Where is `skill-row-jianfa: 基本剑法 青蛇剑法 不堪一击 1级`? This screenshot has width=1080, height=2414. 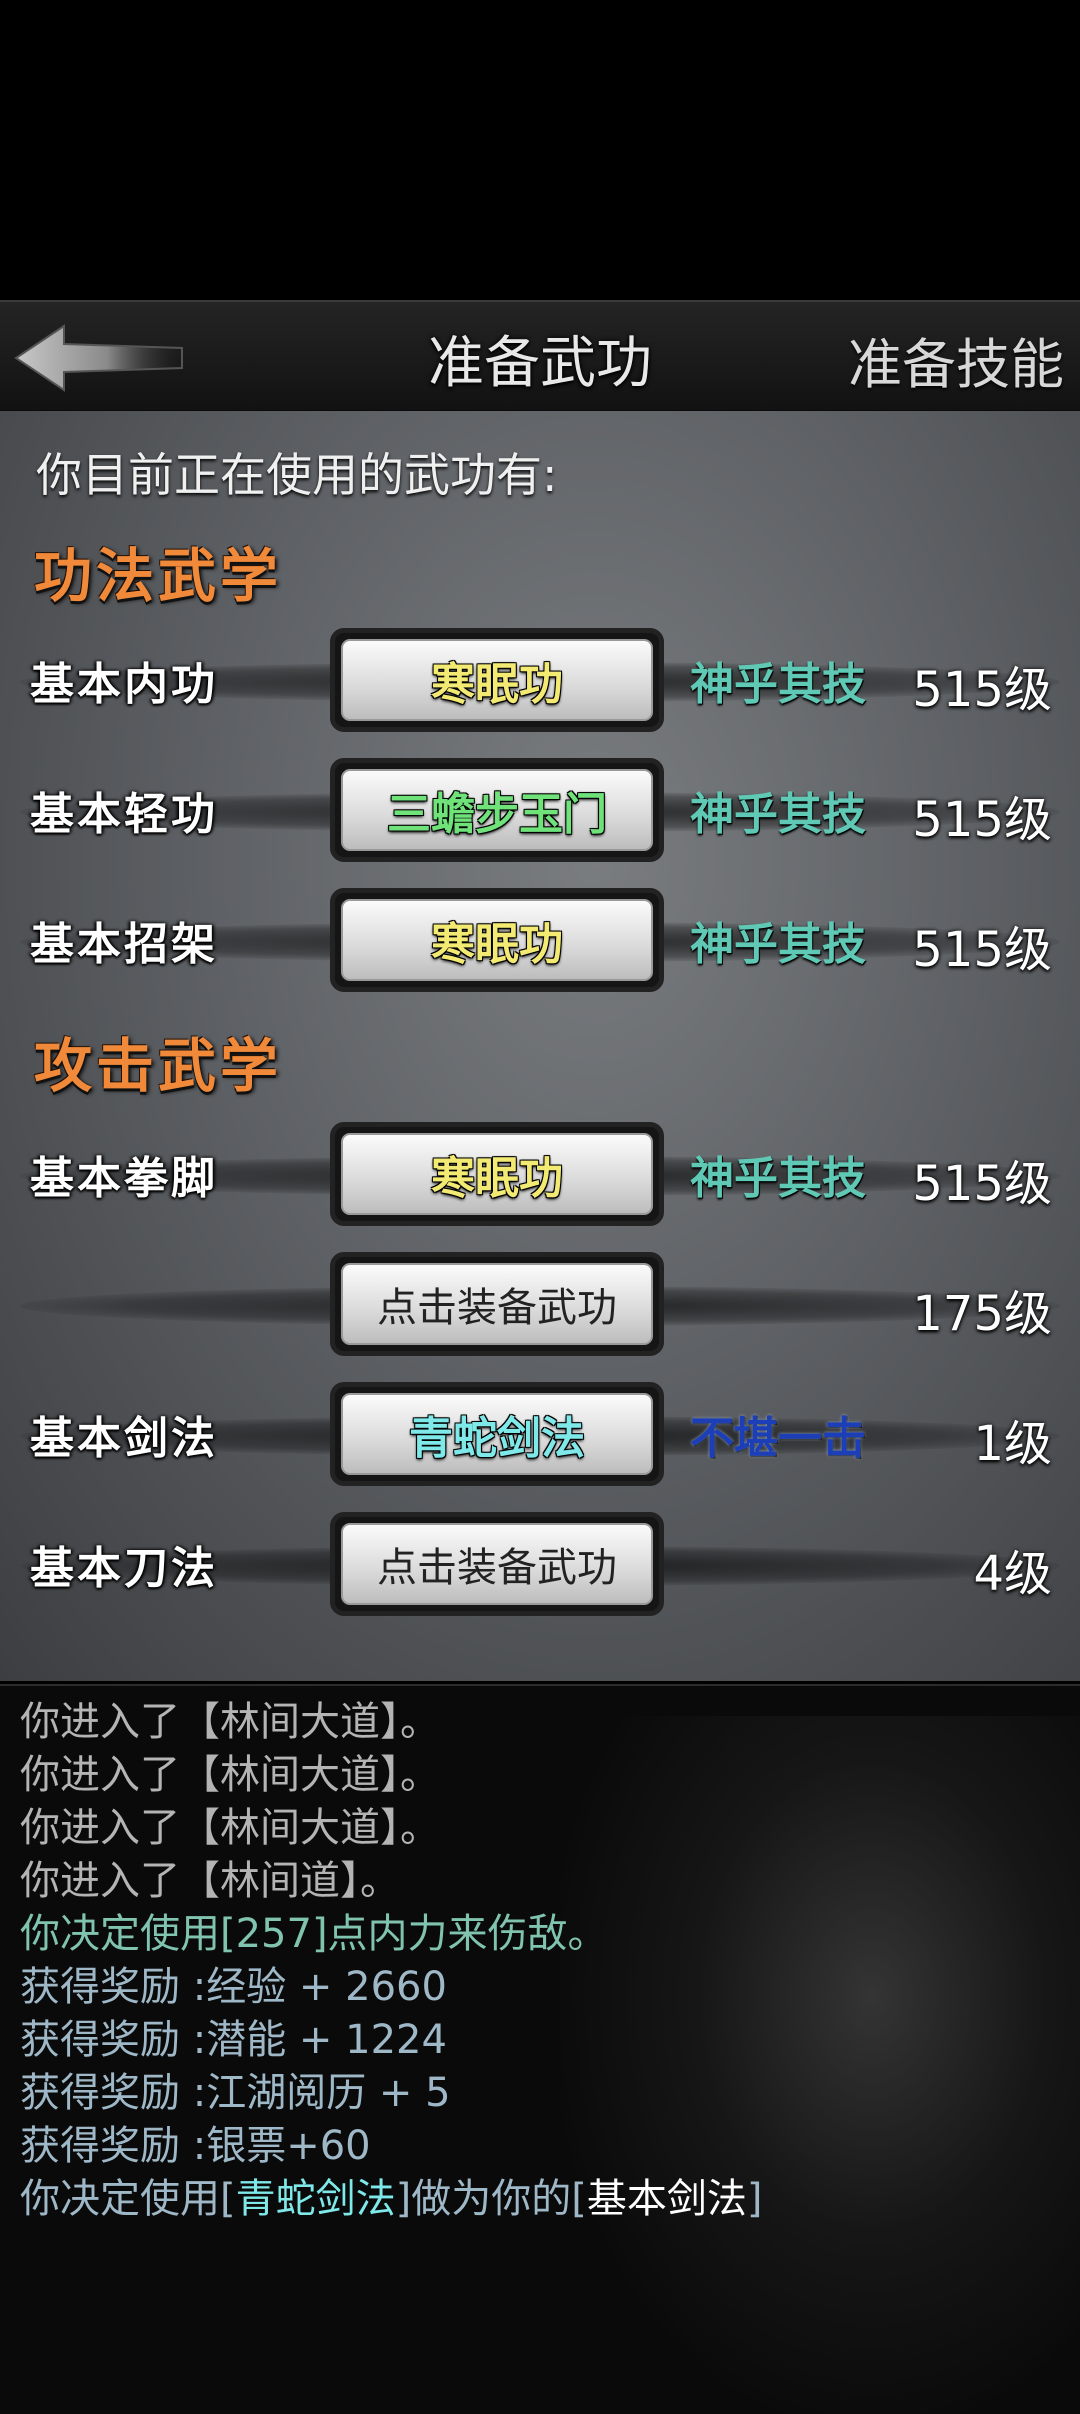 skill-row-jianfa: 基本剑法 青蛇剑法 不堪一击 1级 is located at coordinates (540, 1433).